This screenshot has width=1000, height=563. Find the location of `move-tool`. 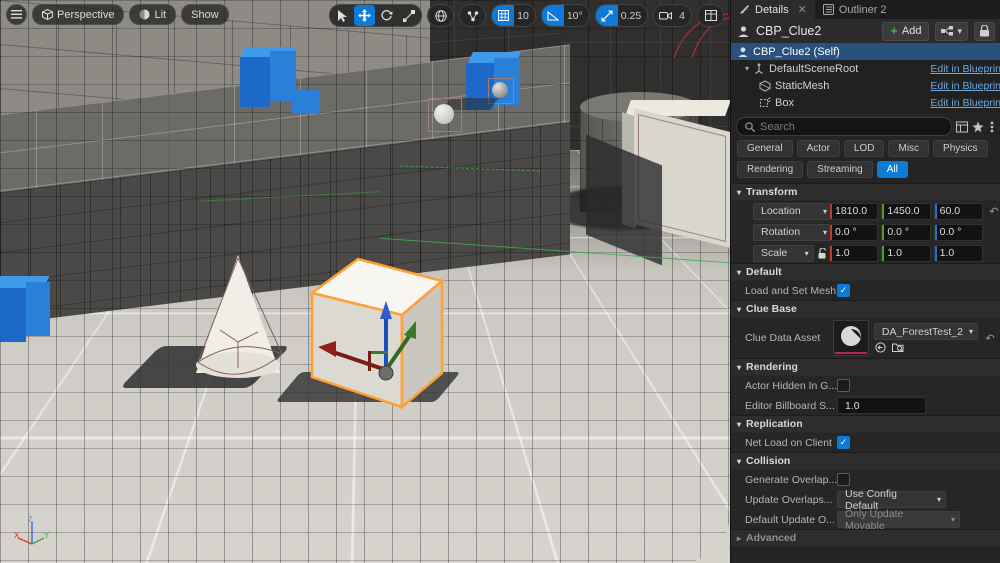

move-tool is located at coordinates (365, 15).